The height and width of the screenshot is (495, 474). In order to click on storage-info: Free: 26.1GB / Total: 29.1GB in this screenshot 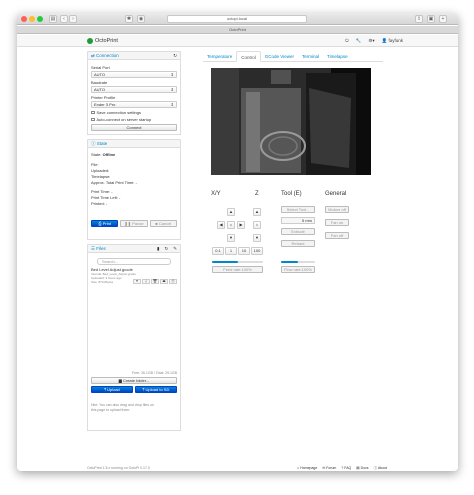, I will do `click(154, 373)`.